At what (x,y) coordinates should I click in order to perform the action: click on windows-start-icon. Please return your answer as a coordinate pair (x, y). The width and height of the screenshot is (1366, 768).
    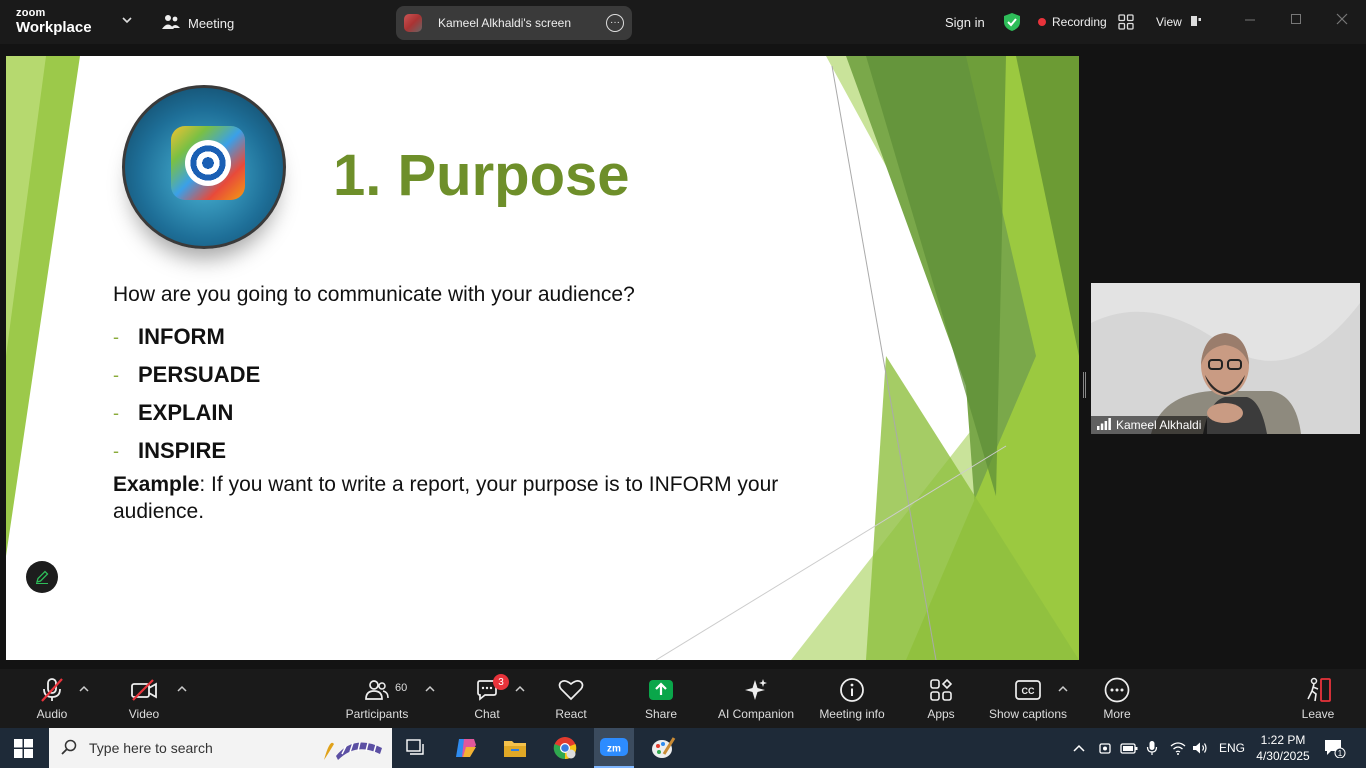
    Looking at the image, I should click on (23, 751).